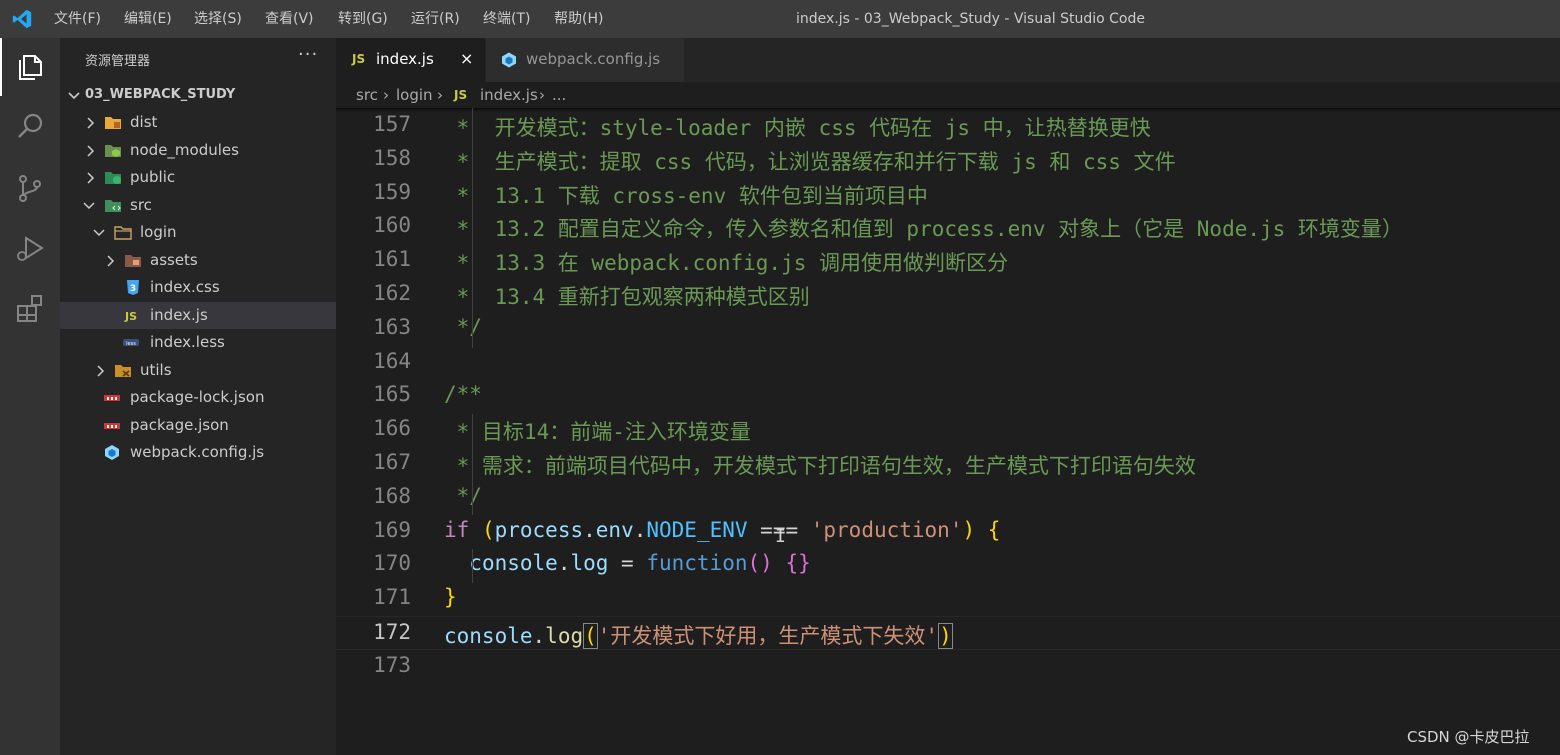 The height and width of the screenshot is (755, 1560). I want to click on code-line: 172 console.log('开发模式下好用，生产模式下失效'), so click(948, 633).